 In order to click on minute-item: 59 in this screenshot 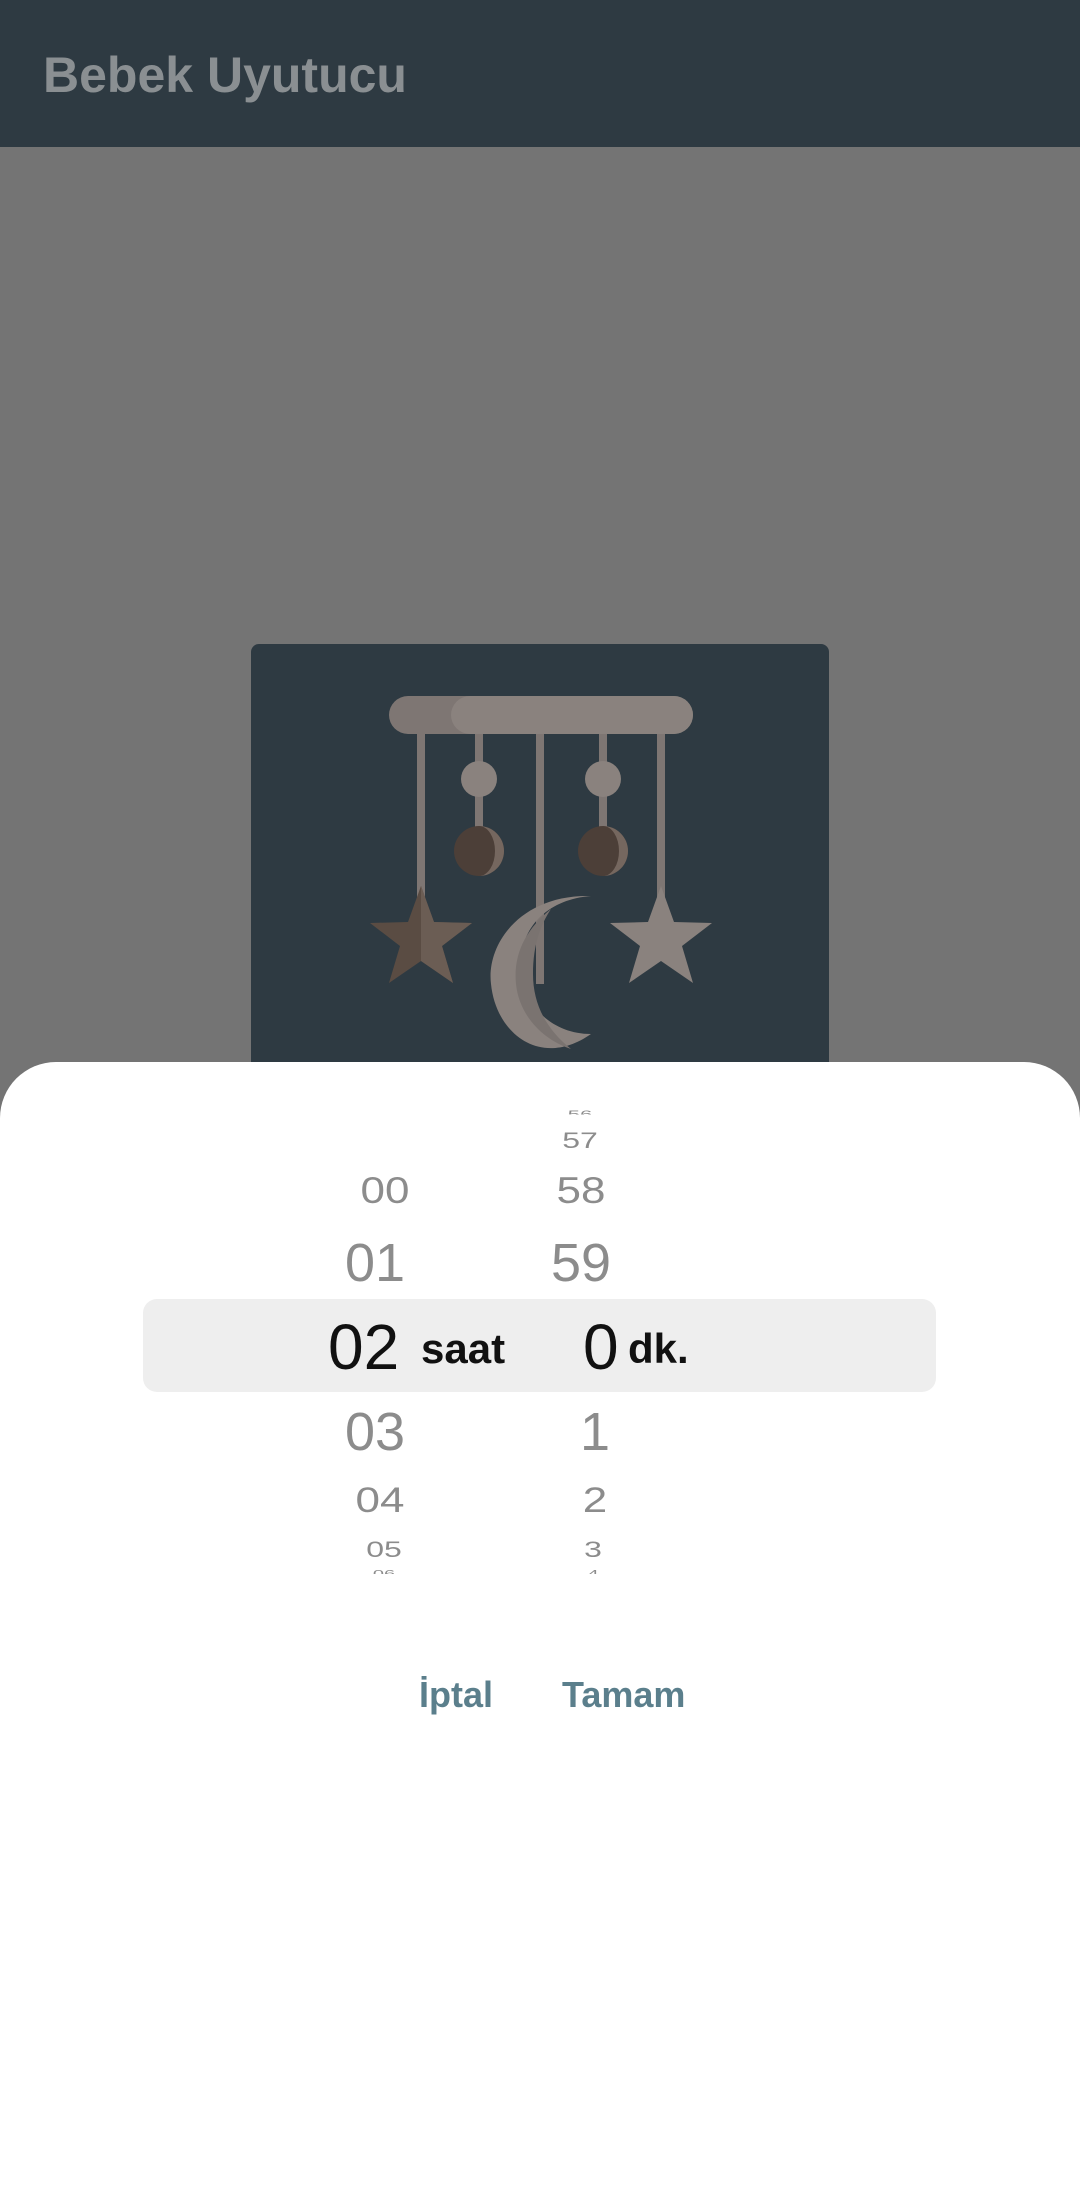, I will do `click(581, 1263)`.